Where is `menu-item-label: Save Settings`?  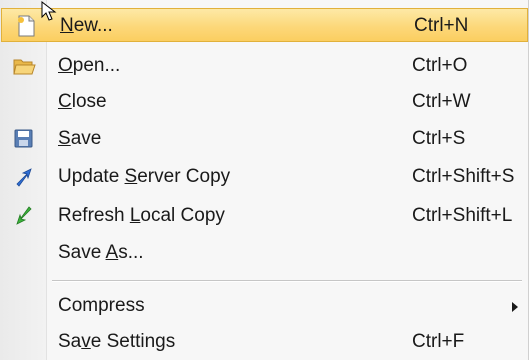 menu-item-label: Save Settings is located at coordinates (117, 341).